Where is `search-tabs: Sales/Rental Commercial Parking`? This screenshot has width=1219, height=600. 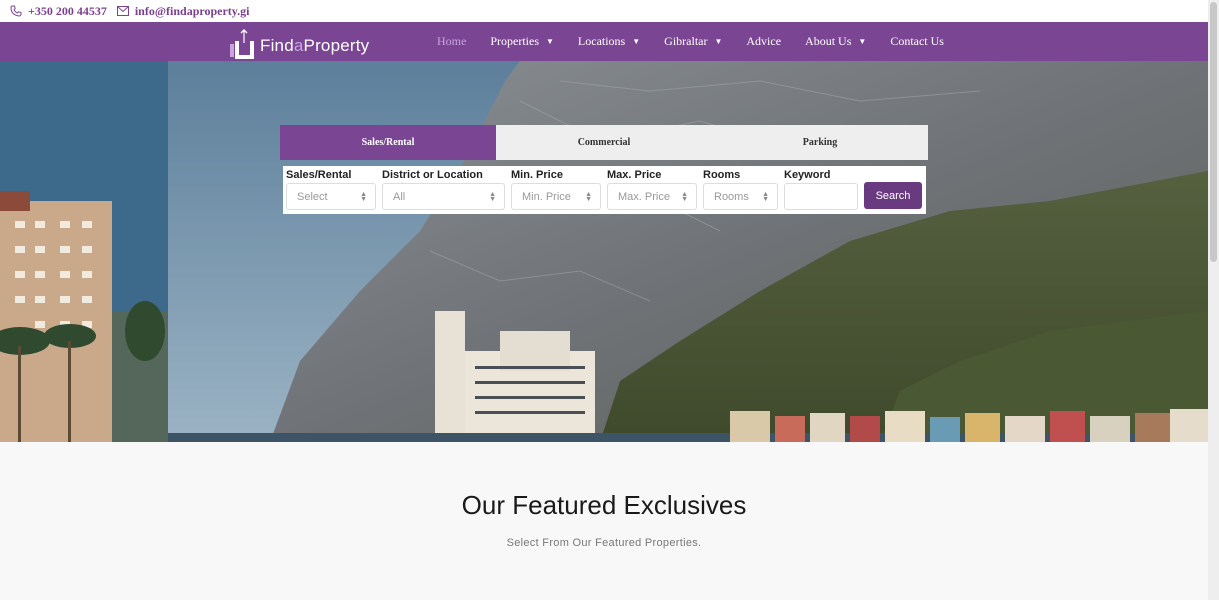
search-tabs: Sales/Rental Commercial Parking is located at coordinates (604, 142).